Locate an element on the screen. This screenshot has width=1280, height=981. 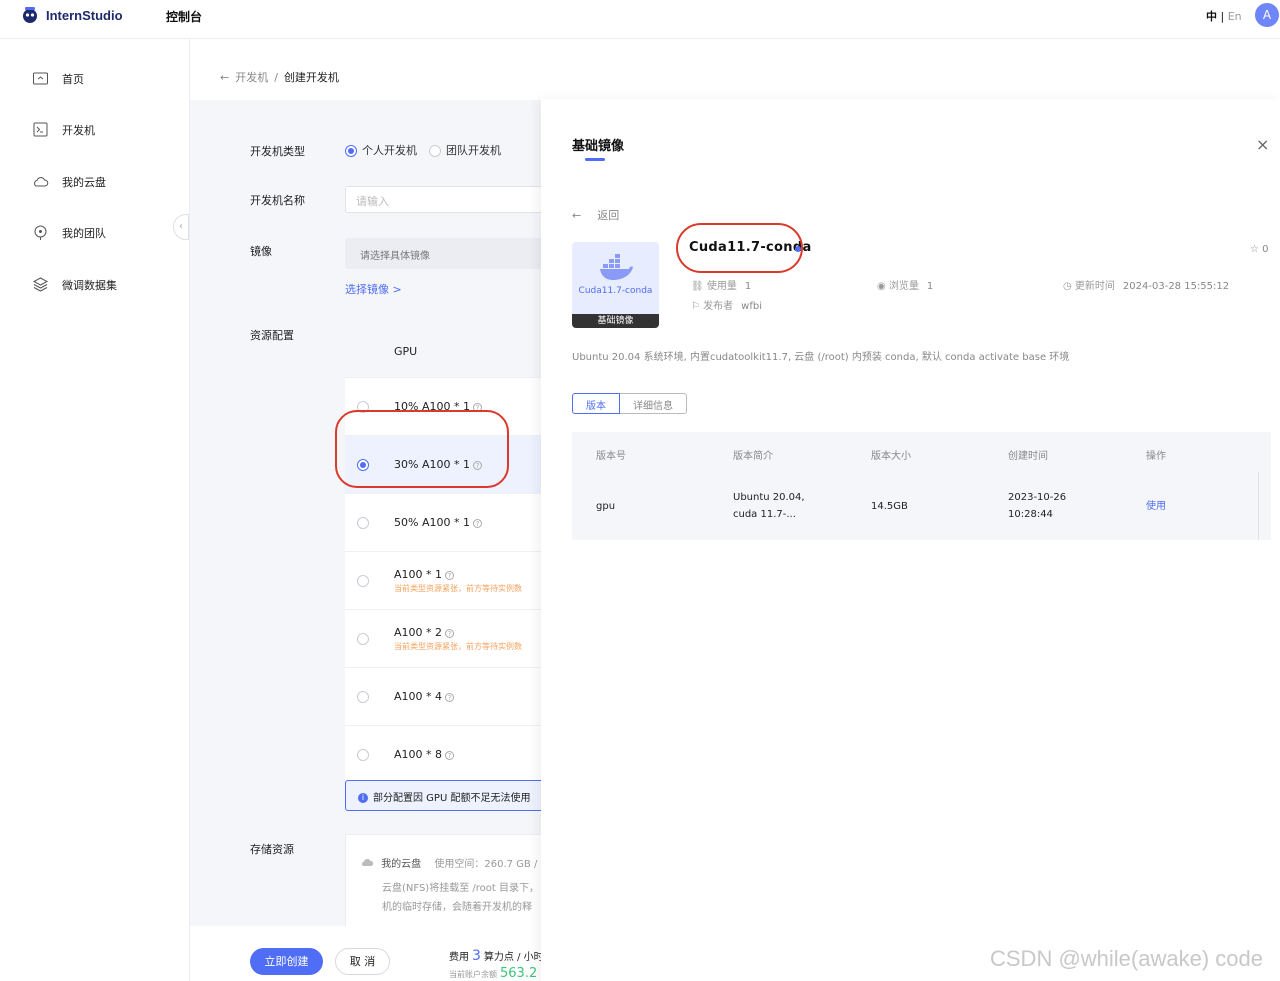
scrollbar is located at coordinates (1258, 506).